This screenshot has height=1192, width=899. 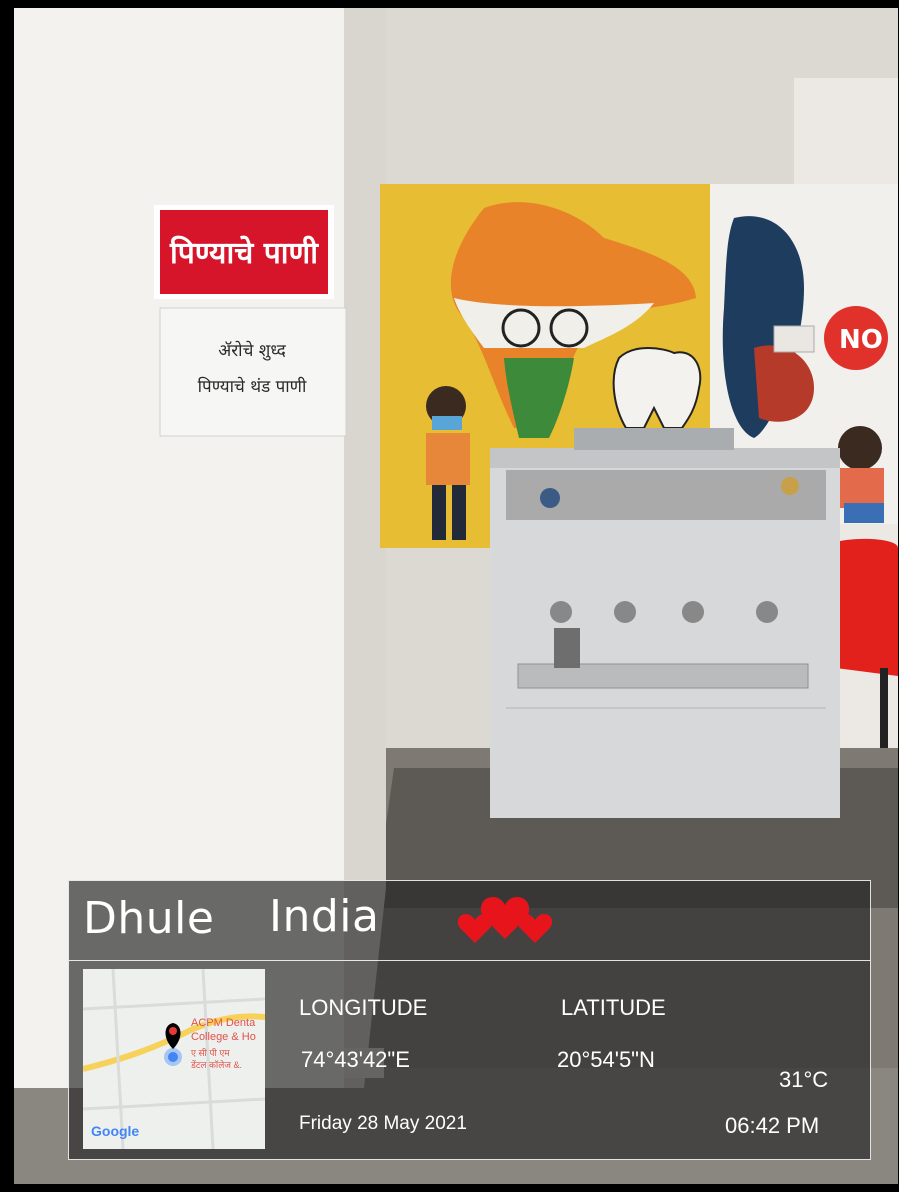 I want to click on latitude-label: LATITUDE, so click(x=613, y=1007).